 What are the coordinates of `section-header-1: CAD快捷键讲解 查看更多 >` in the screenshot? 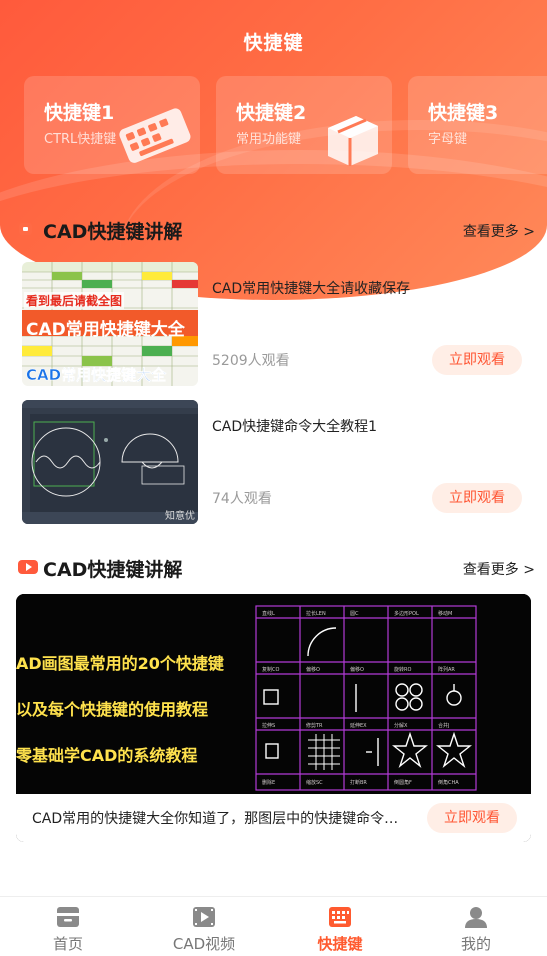 It's located at (273, 229).